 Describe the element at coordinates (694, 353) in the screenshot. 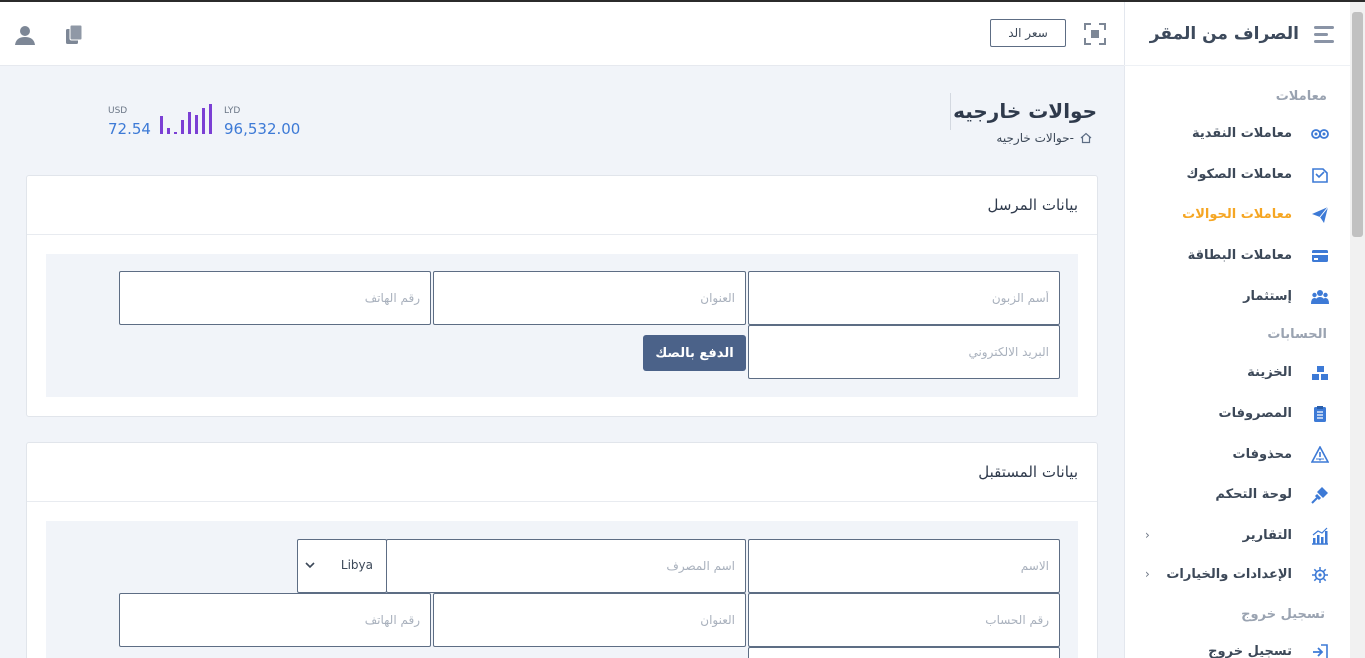

I see `pay-by-cheque-button: الدفع بالصك` at that location.